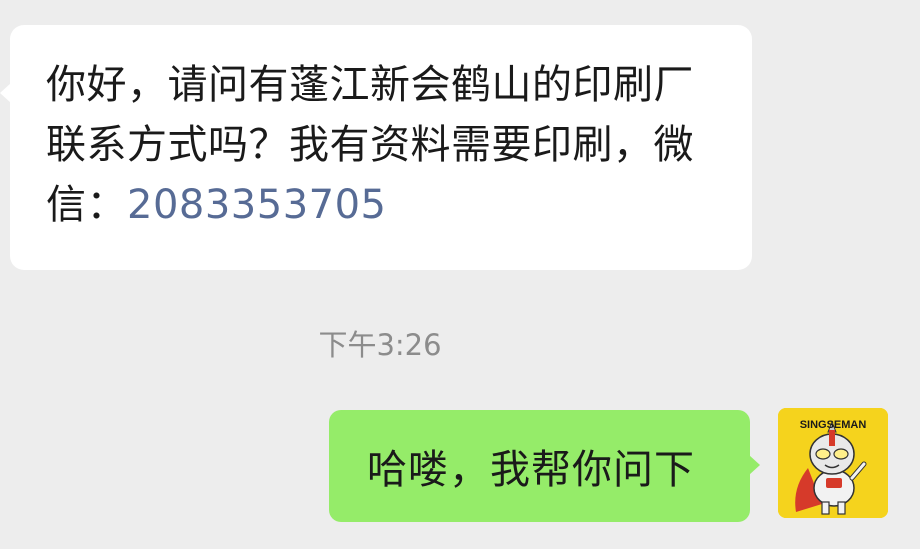  Describe the element at coordinates (833, 463) in the screenshot. I see `user-avatar: SINGSEMAN` at that location.